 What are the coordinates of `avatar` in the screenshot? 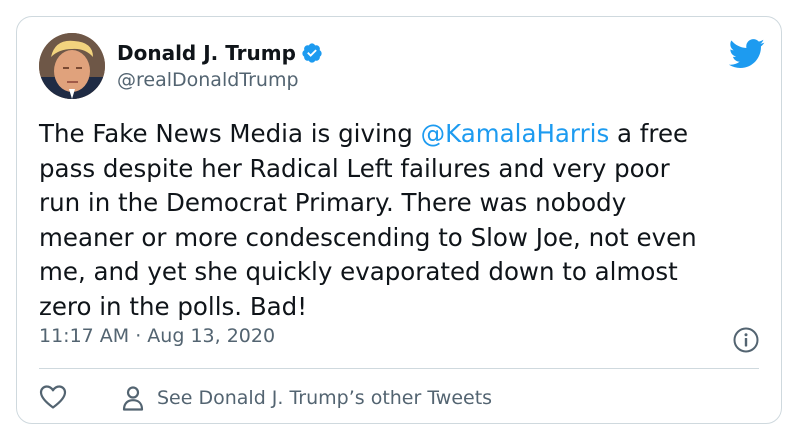 It's located at (72, 66).